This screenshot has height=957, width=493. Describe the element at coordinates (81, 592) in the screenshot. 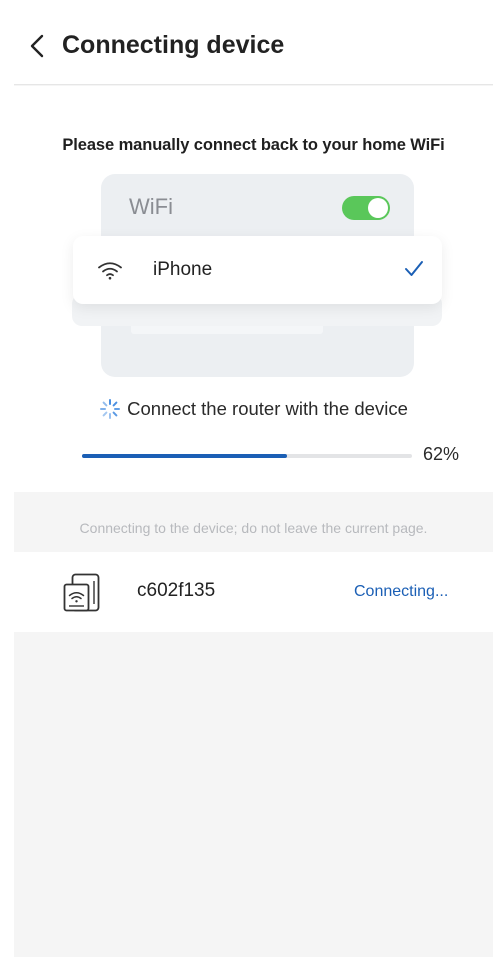

I see `router-device-icon` at that location.